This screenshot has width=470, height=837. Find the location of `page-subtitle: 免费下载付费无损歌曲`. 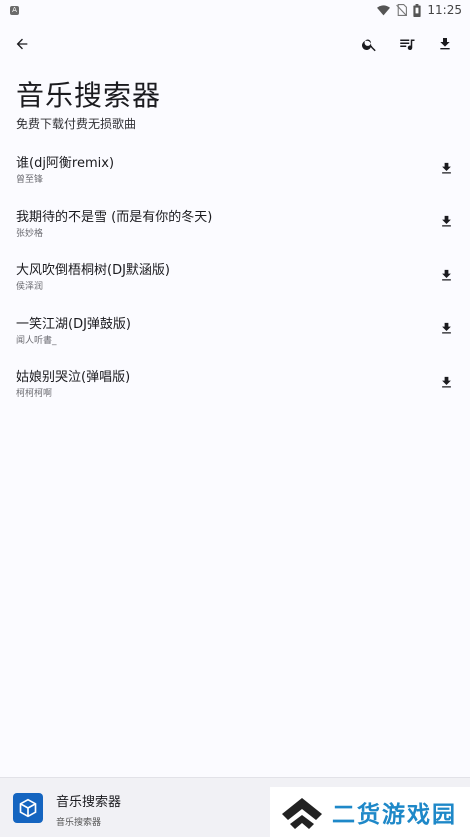

page-subtitle: 免费下载付费无损歌曲 is located at coordinates (76, 124).